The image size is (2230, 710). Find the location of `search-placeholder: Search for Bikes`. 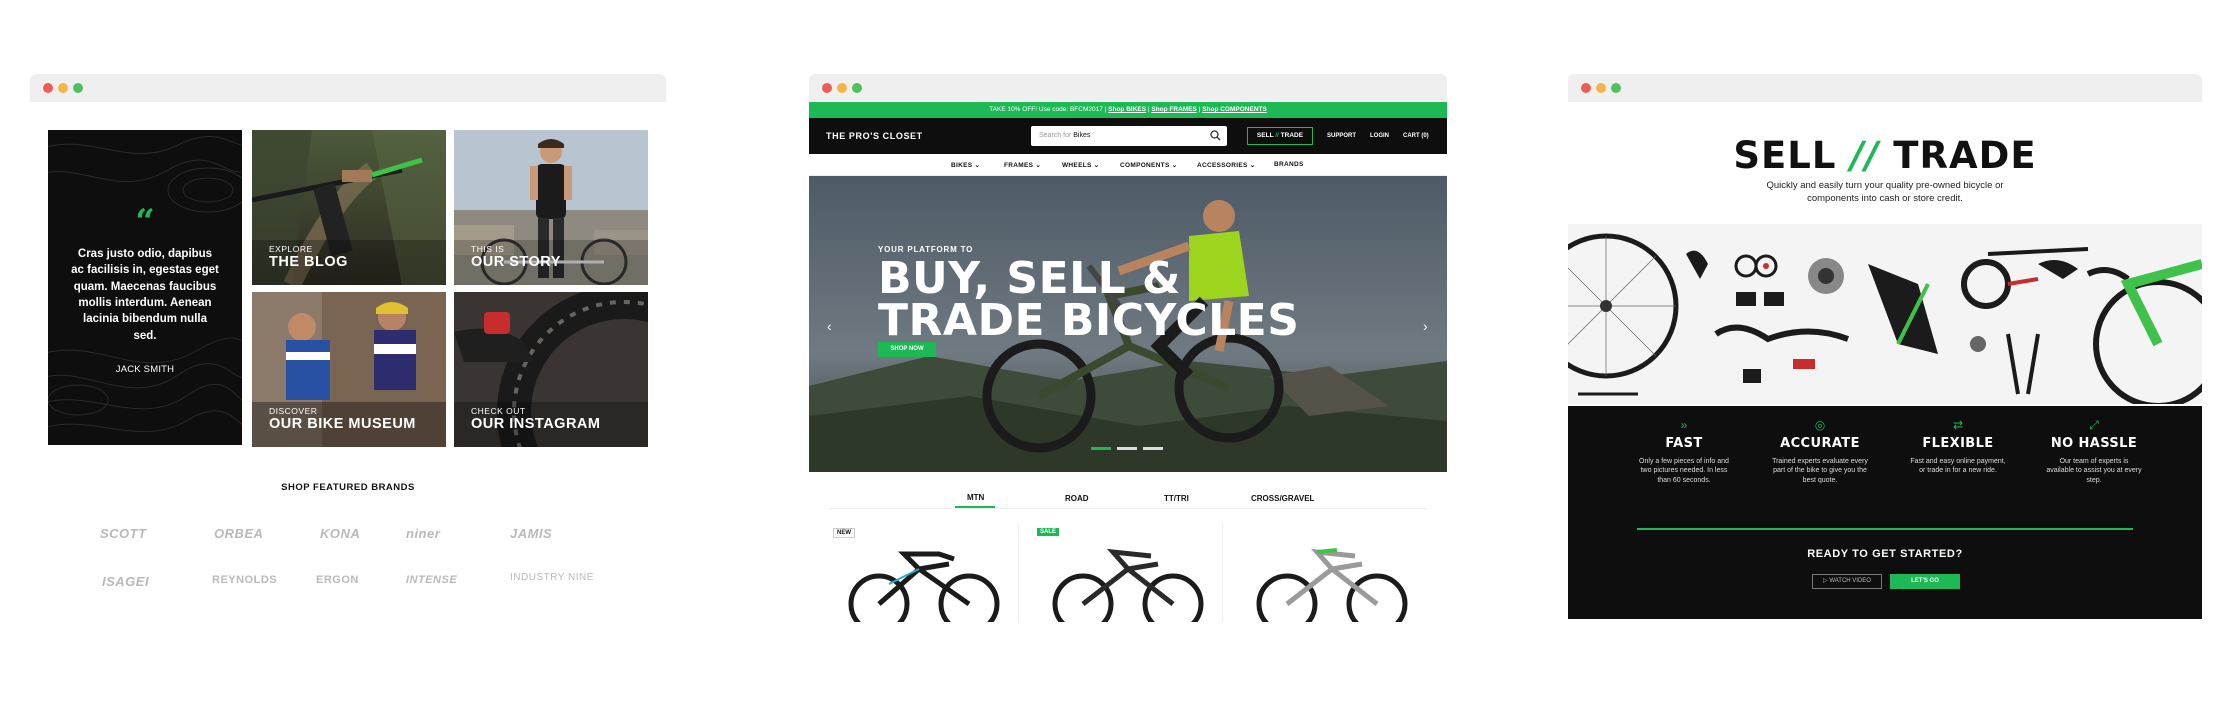

search-placeholder: Search for Bikes is located at coordinates (1065, 135).